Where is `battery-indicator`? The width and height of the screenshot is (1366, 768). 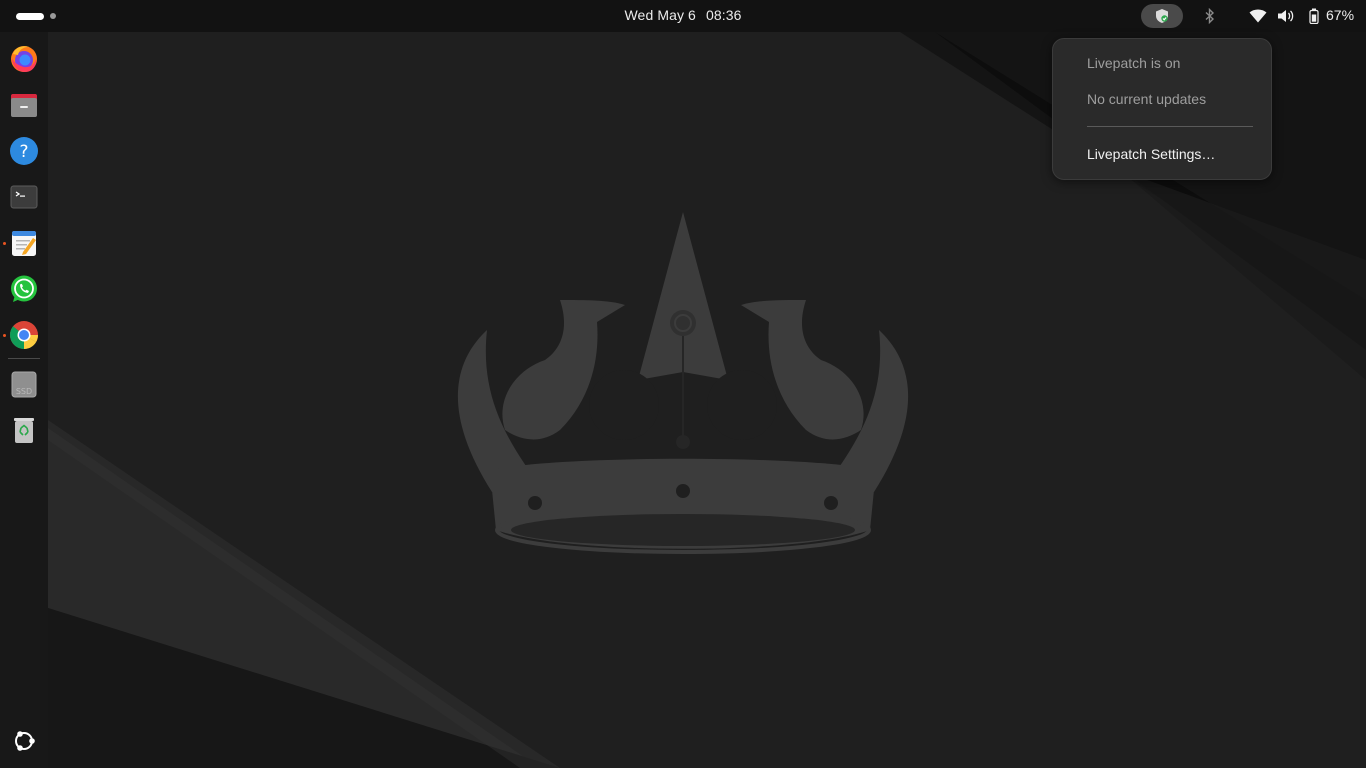 battery-indicator is located at coordinates (1314, 16).